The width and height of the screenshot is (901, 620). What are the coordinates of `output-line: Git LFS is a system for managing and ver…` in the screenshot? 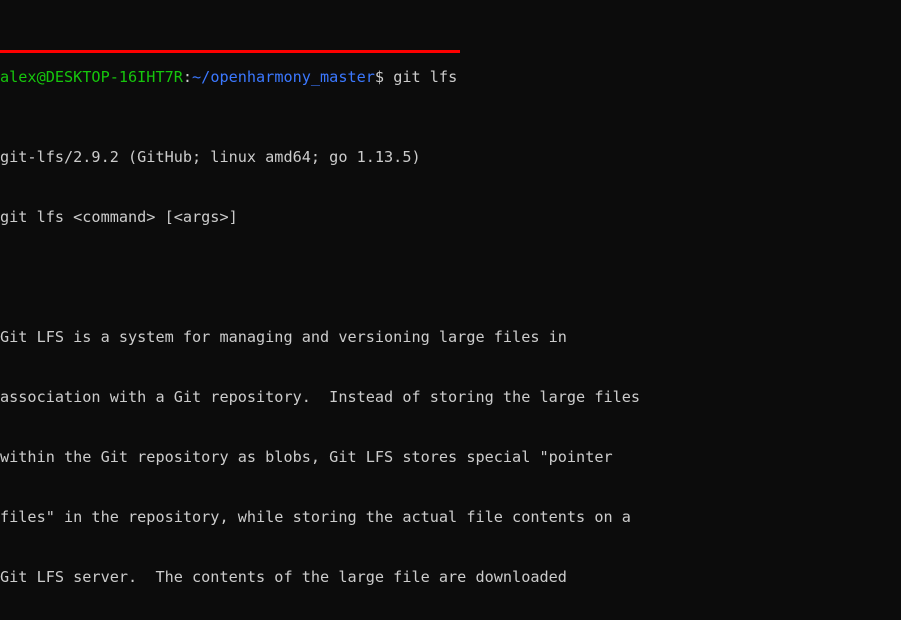 It's located at (283, 337).